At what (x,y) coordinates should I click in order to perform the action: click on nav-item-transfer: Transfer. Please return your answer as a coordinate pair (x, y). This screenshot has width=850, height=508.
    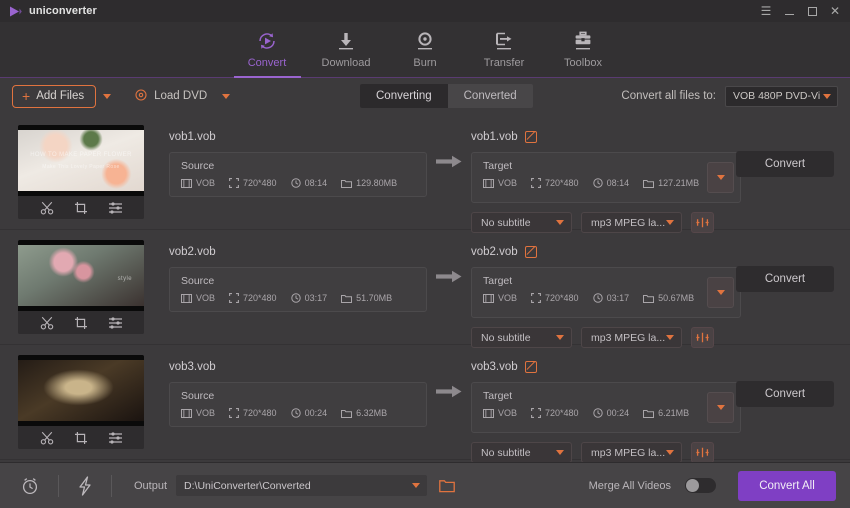
    Looking at the image, I should click on (504, 49).